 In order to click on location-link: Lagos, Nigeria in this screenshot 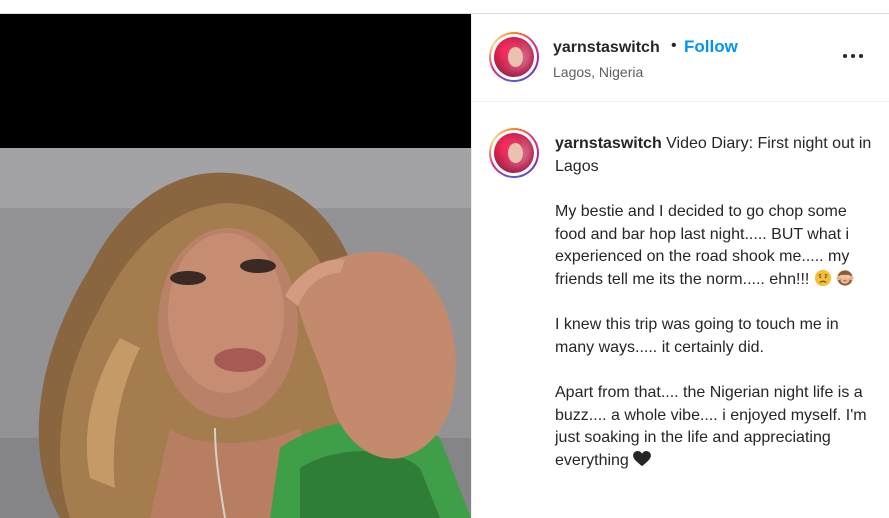, I will do `click(598, 72)`.